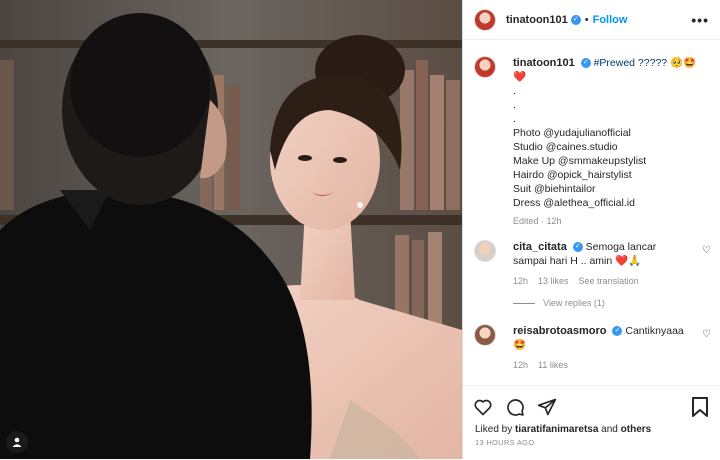 The image size is (720, 460). Describe the element at coordinates (591, 20) in the screenshot. I see `post-header: tinatoon101 ✓ • Follow •••` at that location.